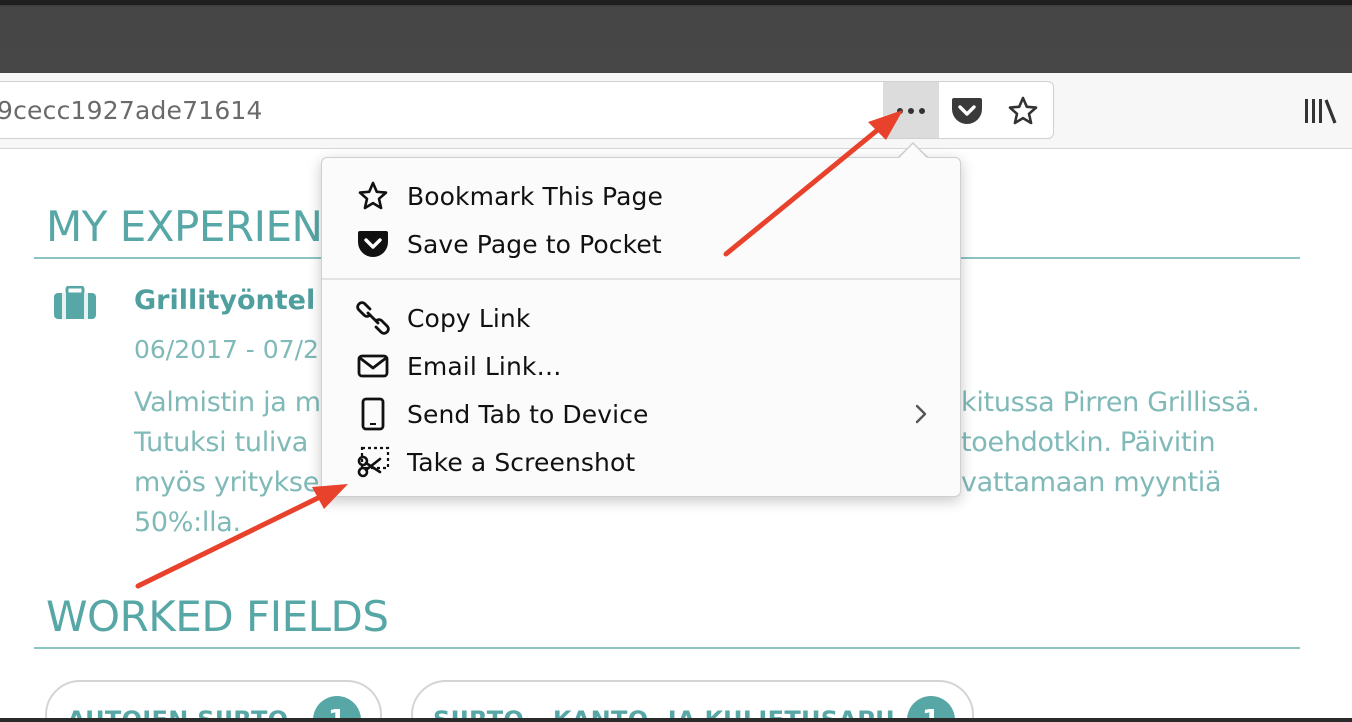  Describe the element at coordinates (913, 151) in the screenshot. I see `panel-arrow-fill` at that location.